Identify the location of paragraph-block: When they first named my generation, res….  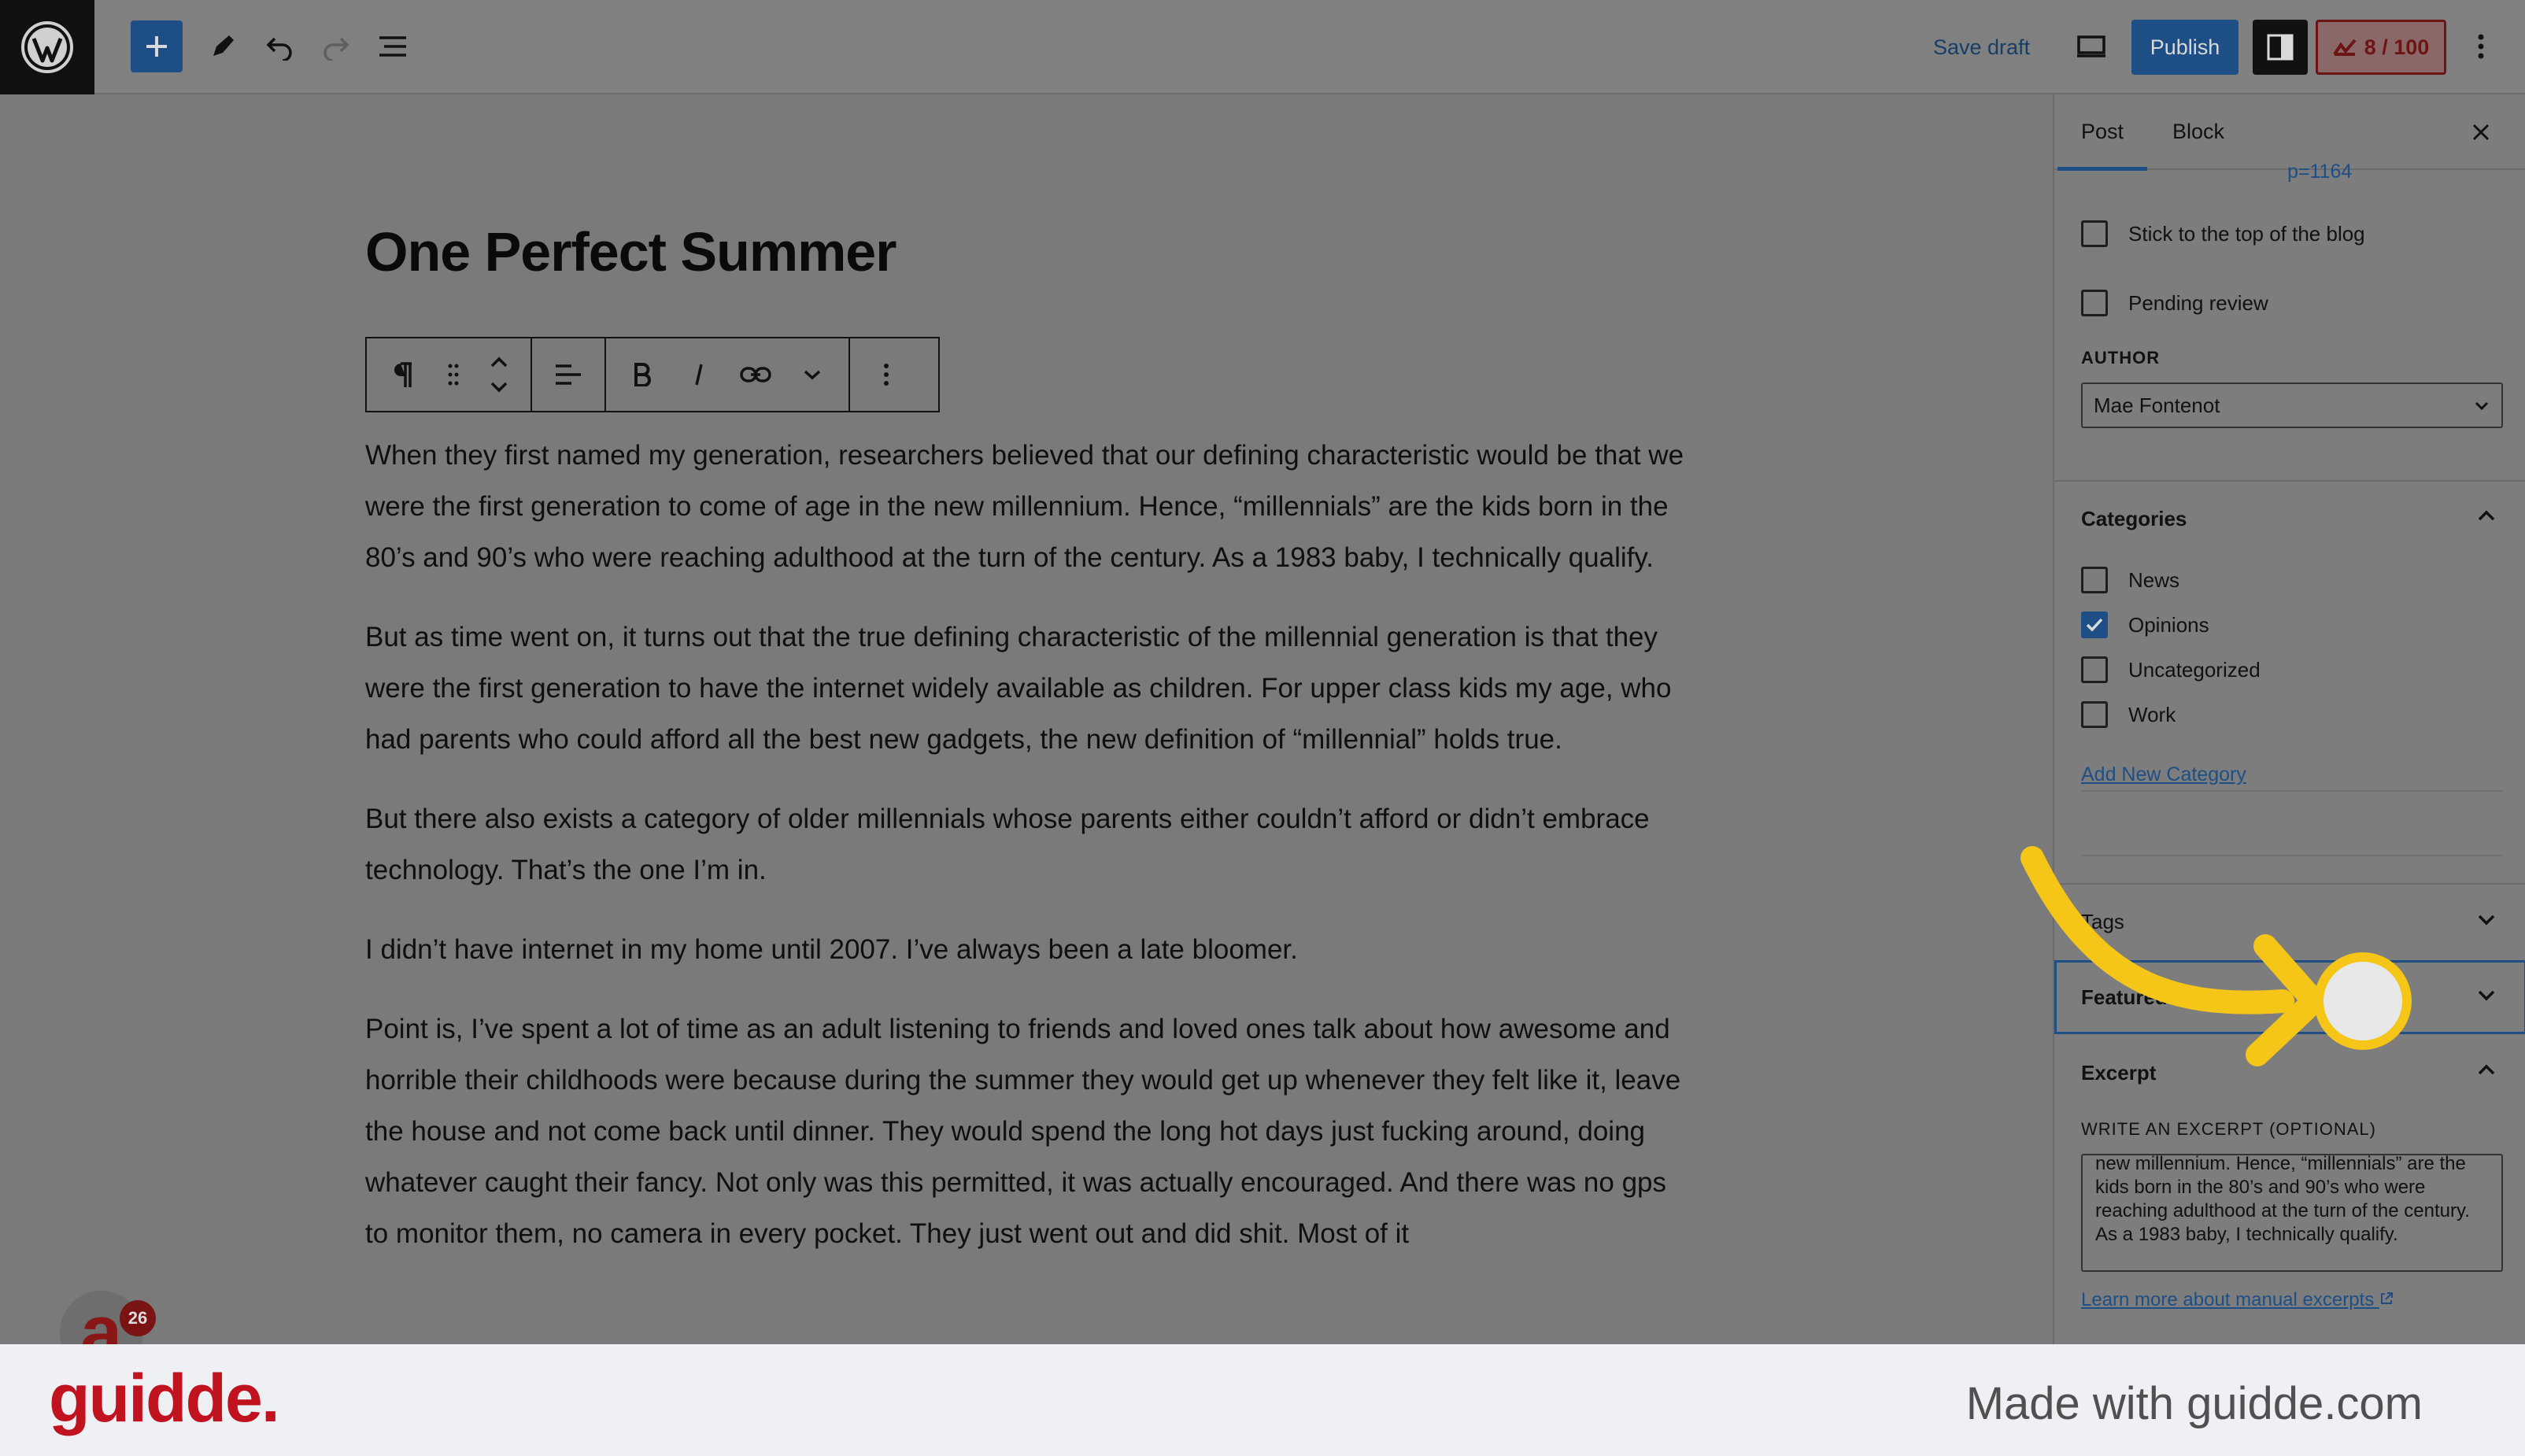
(1030, 506).